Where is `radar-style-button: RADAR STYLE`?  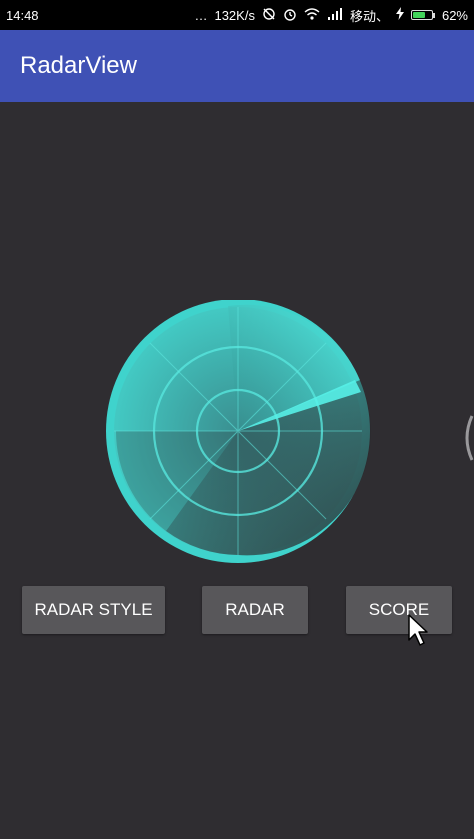 radar-style-button: RADAR STYLE is located at coordinates (93, 610).